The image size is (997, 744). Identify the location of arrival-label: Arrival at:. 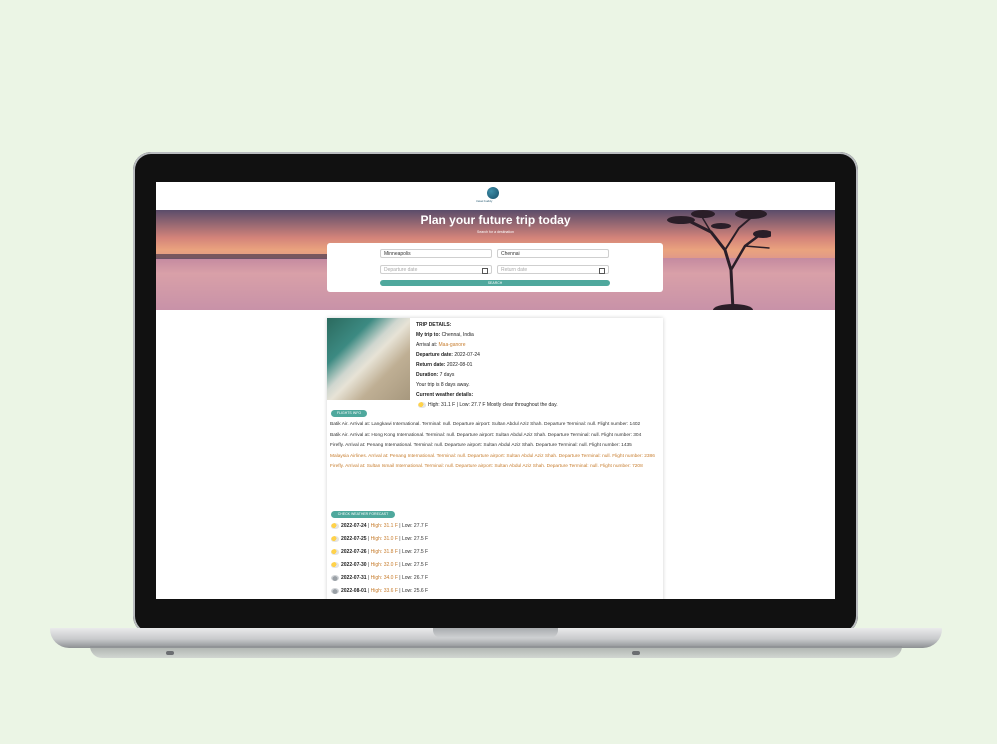
(427, 345).